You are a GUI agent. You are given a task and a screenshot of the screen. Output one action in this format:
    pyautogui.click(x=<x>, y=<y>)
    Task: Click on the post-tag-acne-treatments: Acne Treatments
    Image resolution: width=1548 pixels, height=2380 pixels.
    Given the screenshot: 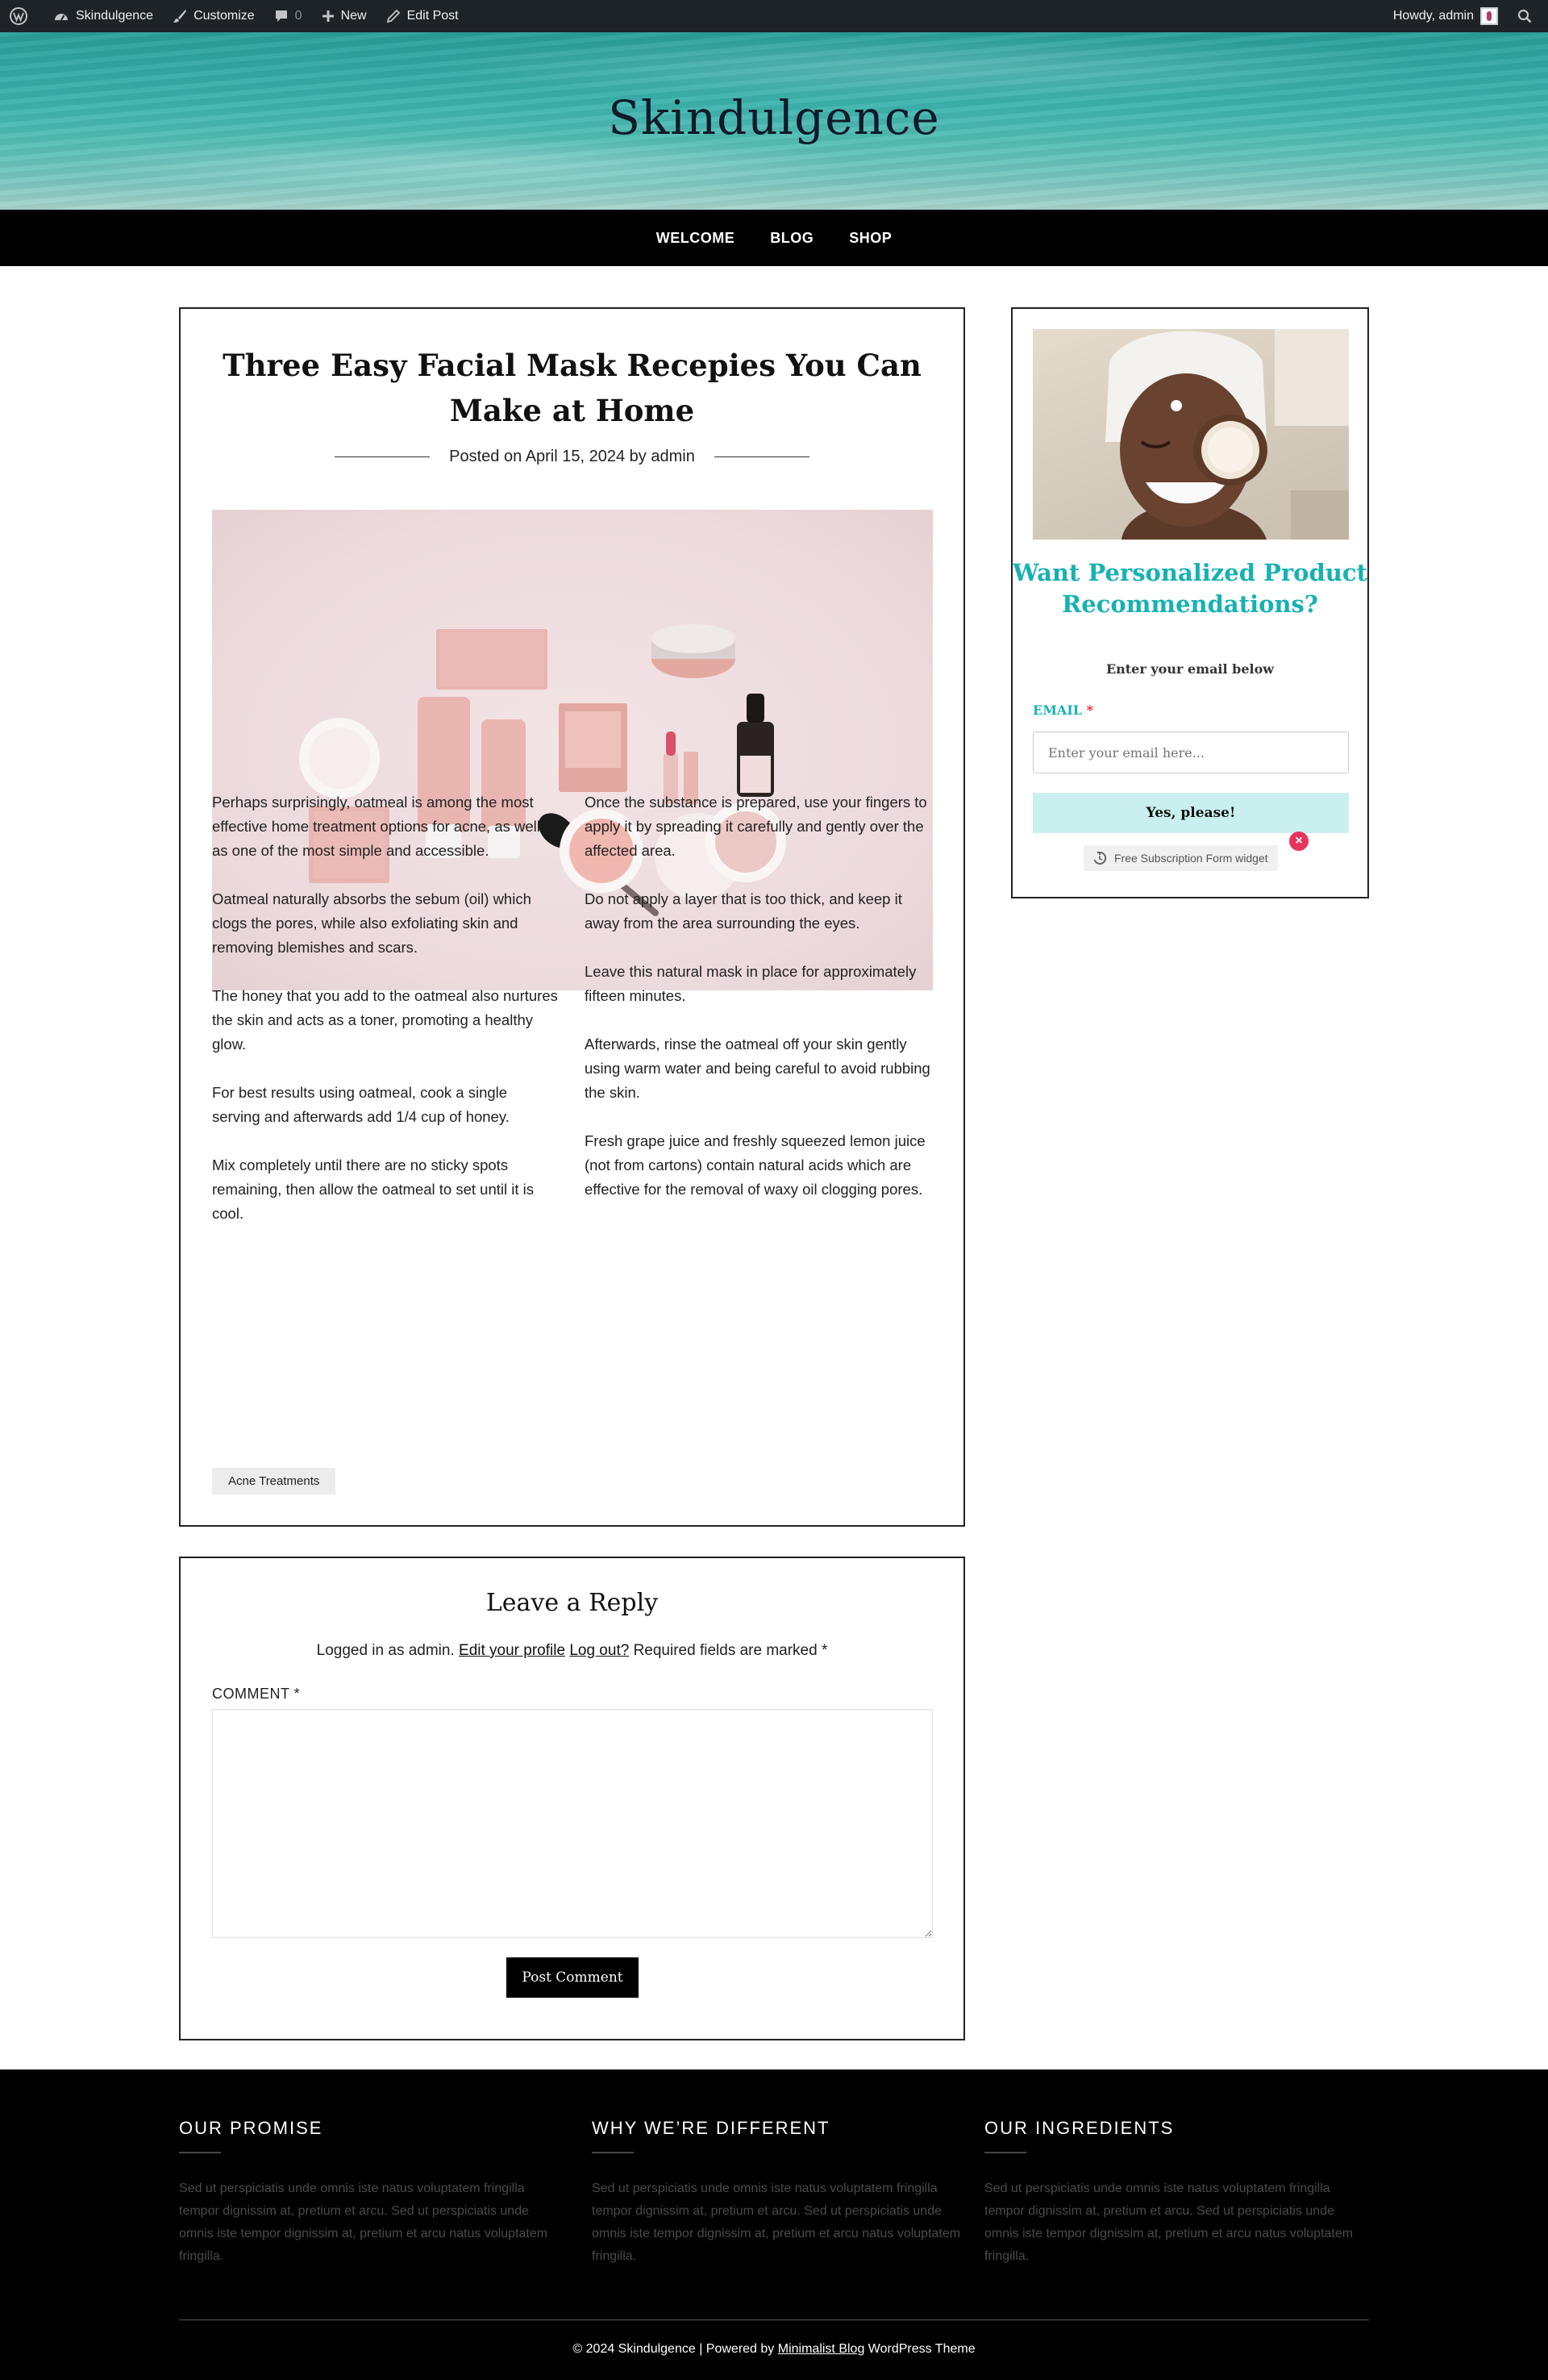 What is the action you would take?
    pyautogui.click(x=274, y=1481)
    